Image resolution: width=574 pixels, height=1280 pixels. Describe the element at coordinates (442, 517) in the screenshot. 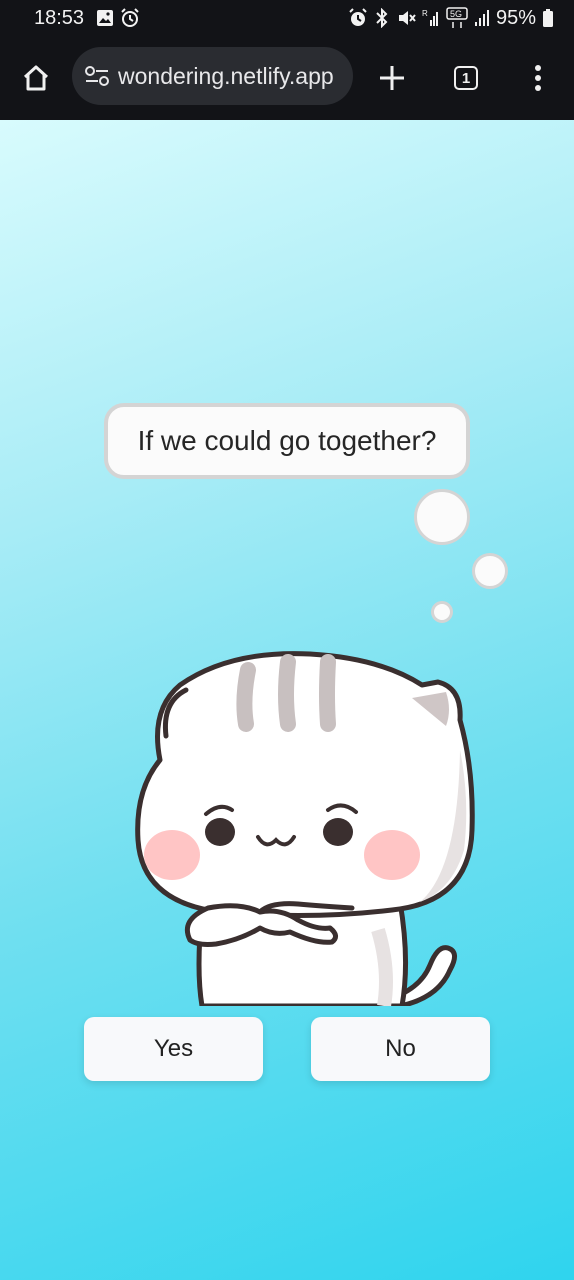

I see `thought-dot-large` at that location.